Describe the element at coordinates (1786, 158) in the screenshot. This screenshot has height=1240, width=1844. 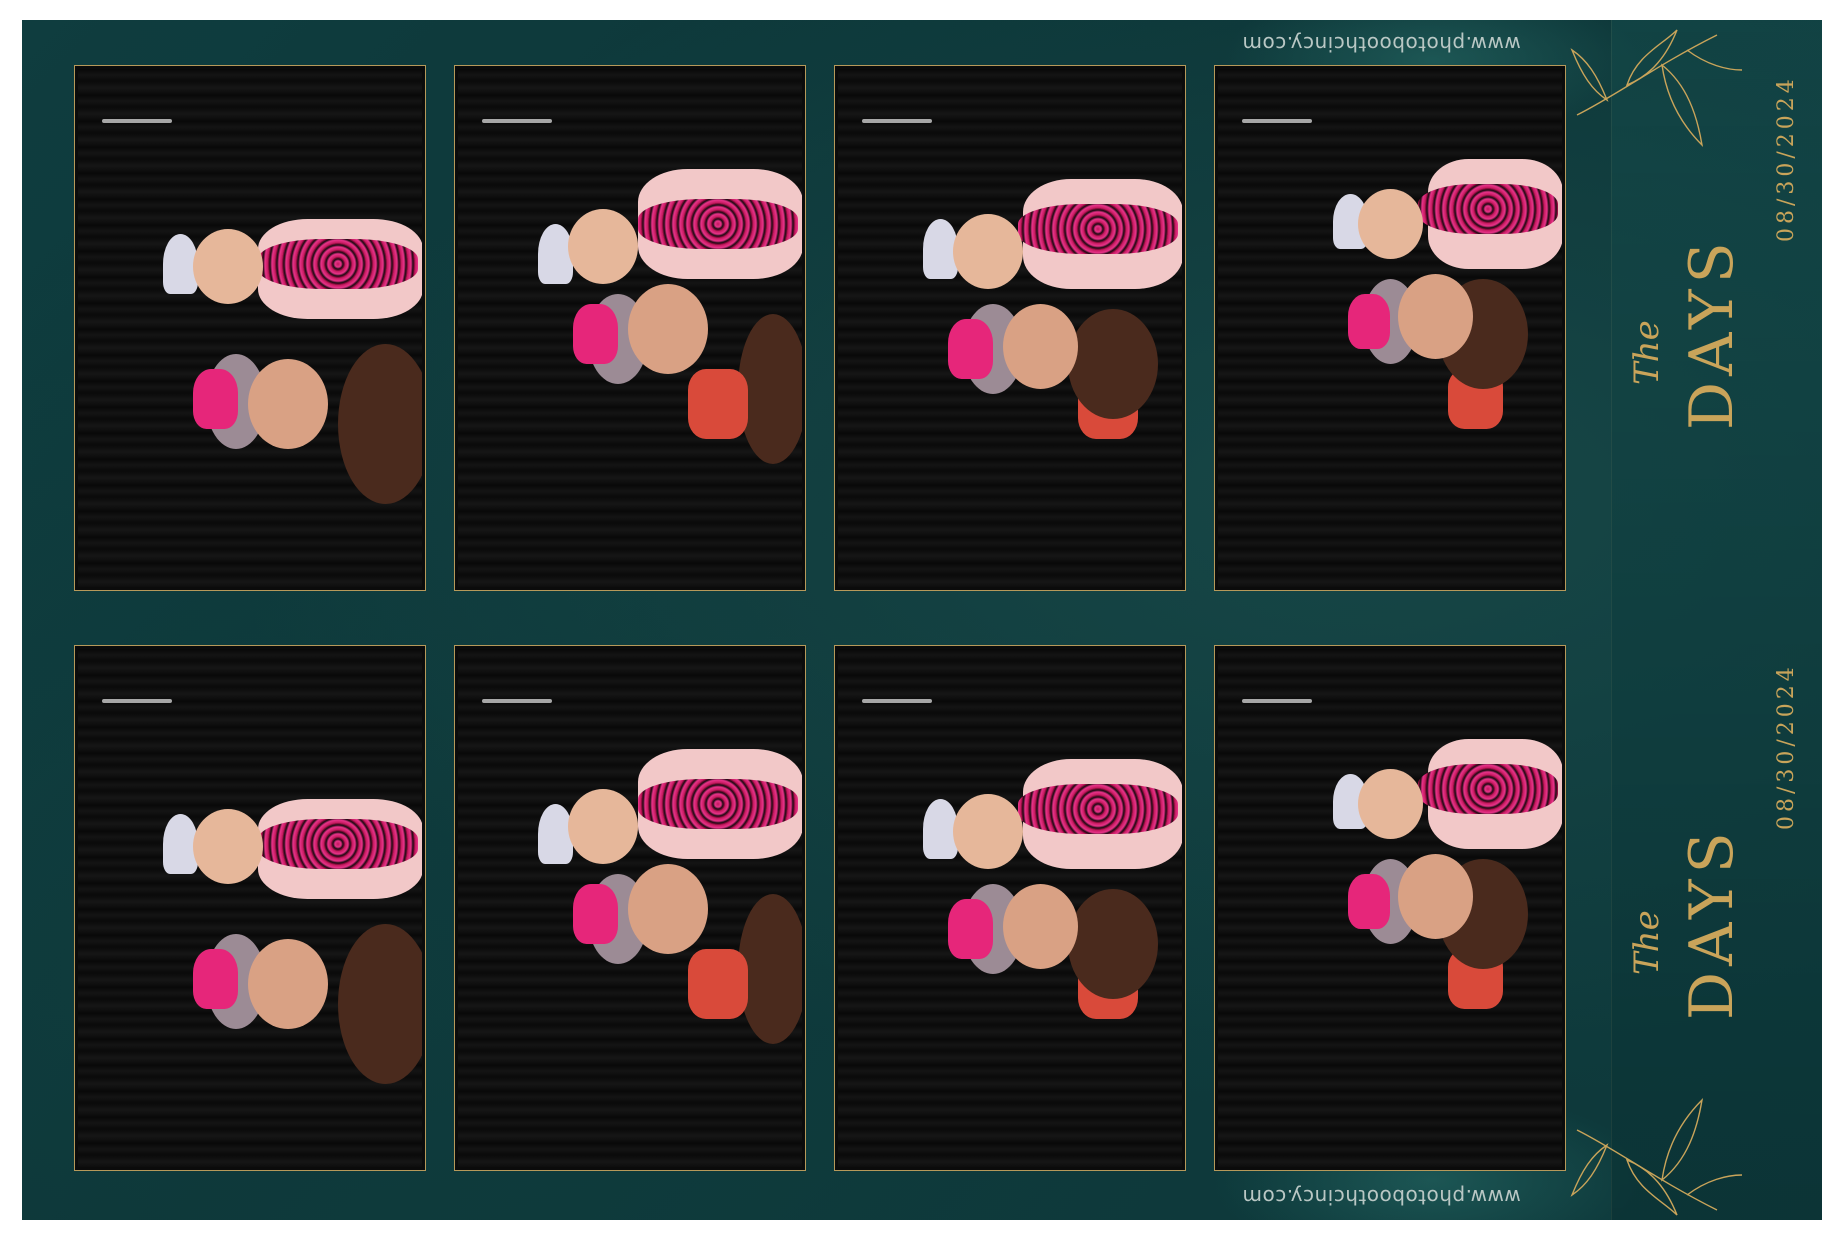
I see `date-top: 08/30/2024` at that location.